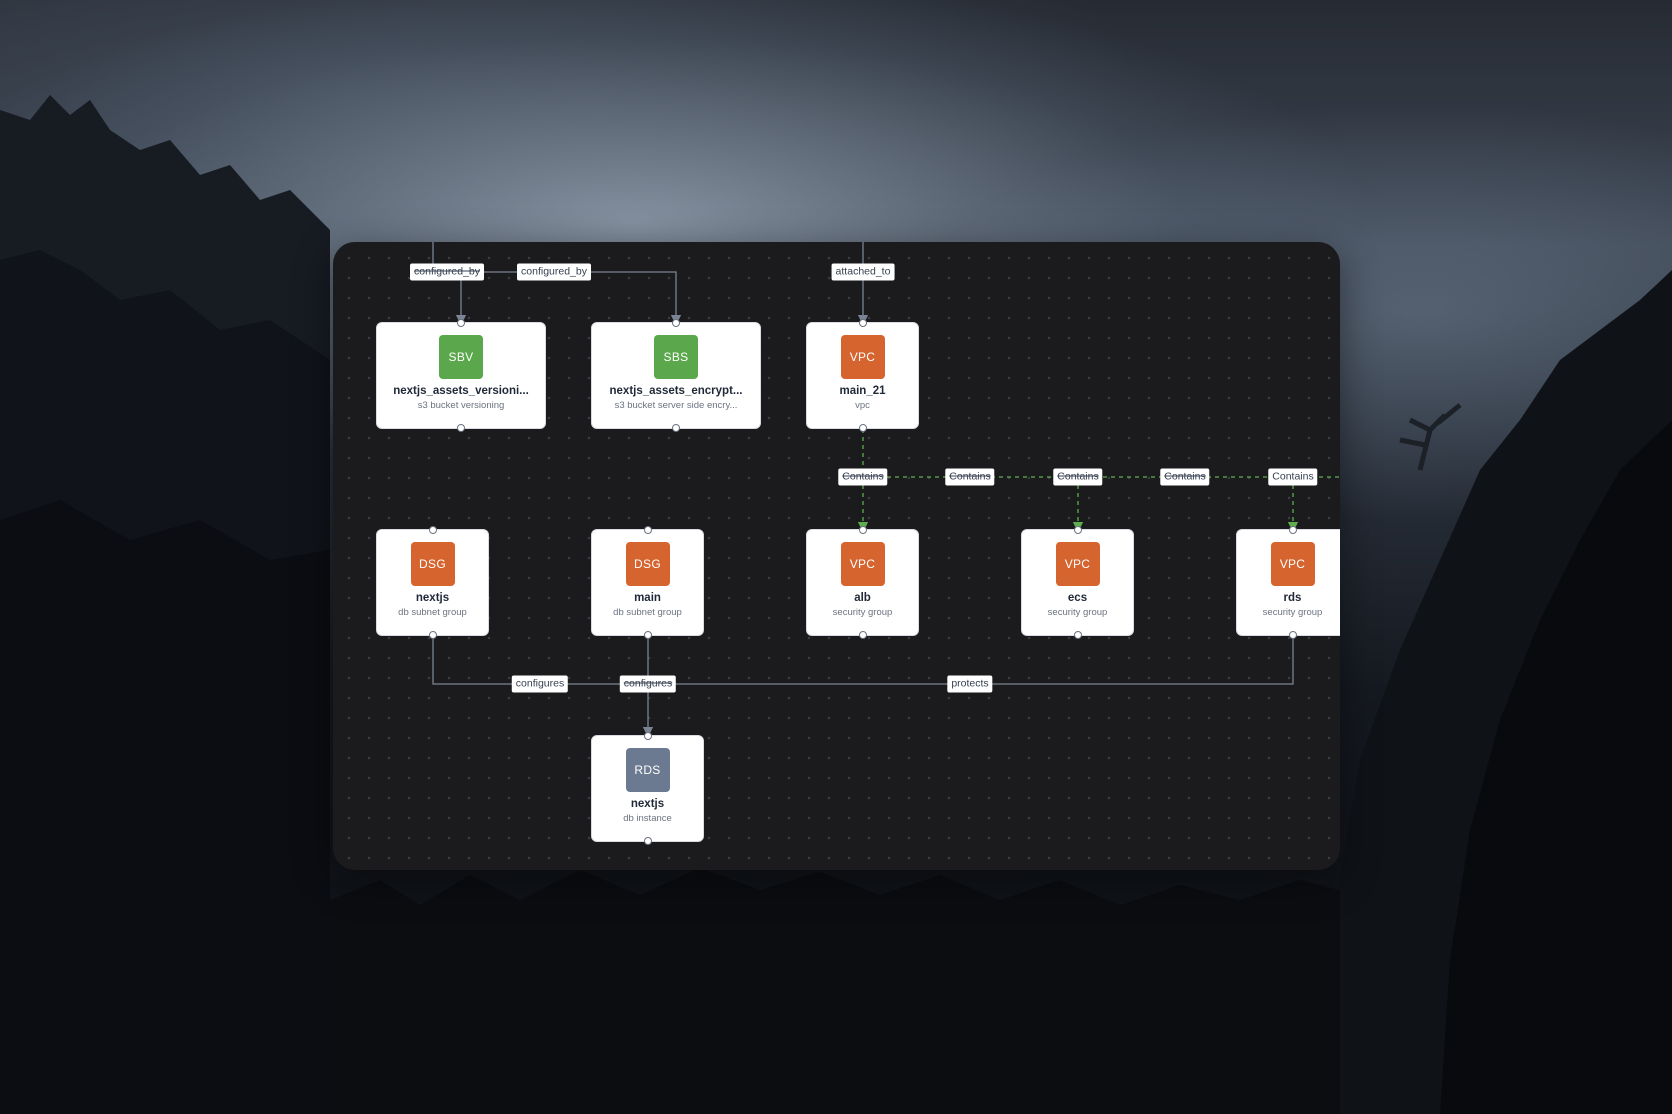 This screenshot has height=1114, width=1672. Describe the element at coordinates (449, 284) in the screenshot. I see `edge-configured-by-sbv` at that location.